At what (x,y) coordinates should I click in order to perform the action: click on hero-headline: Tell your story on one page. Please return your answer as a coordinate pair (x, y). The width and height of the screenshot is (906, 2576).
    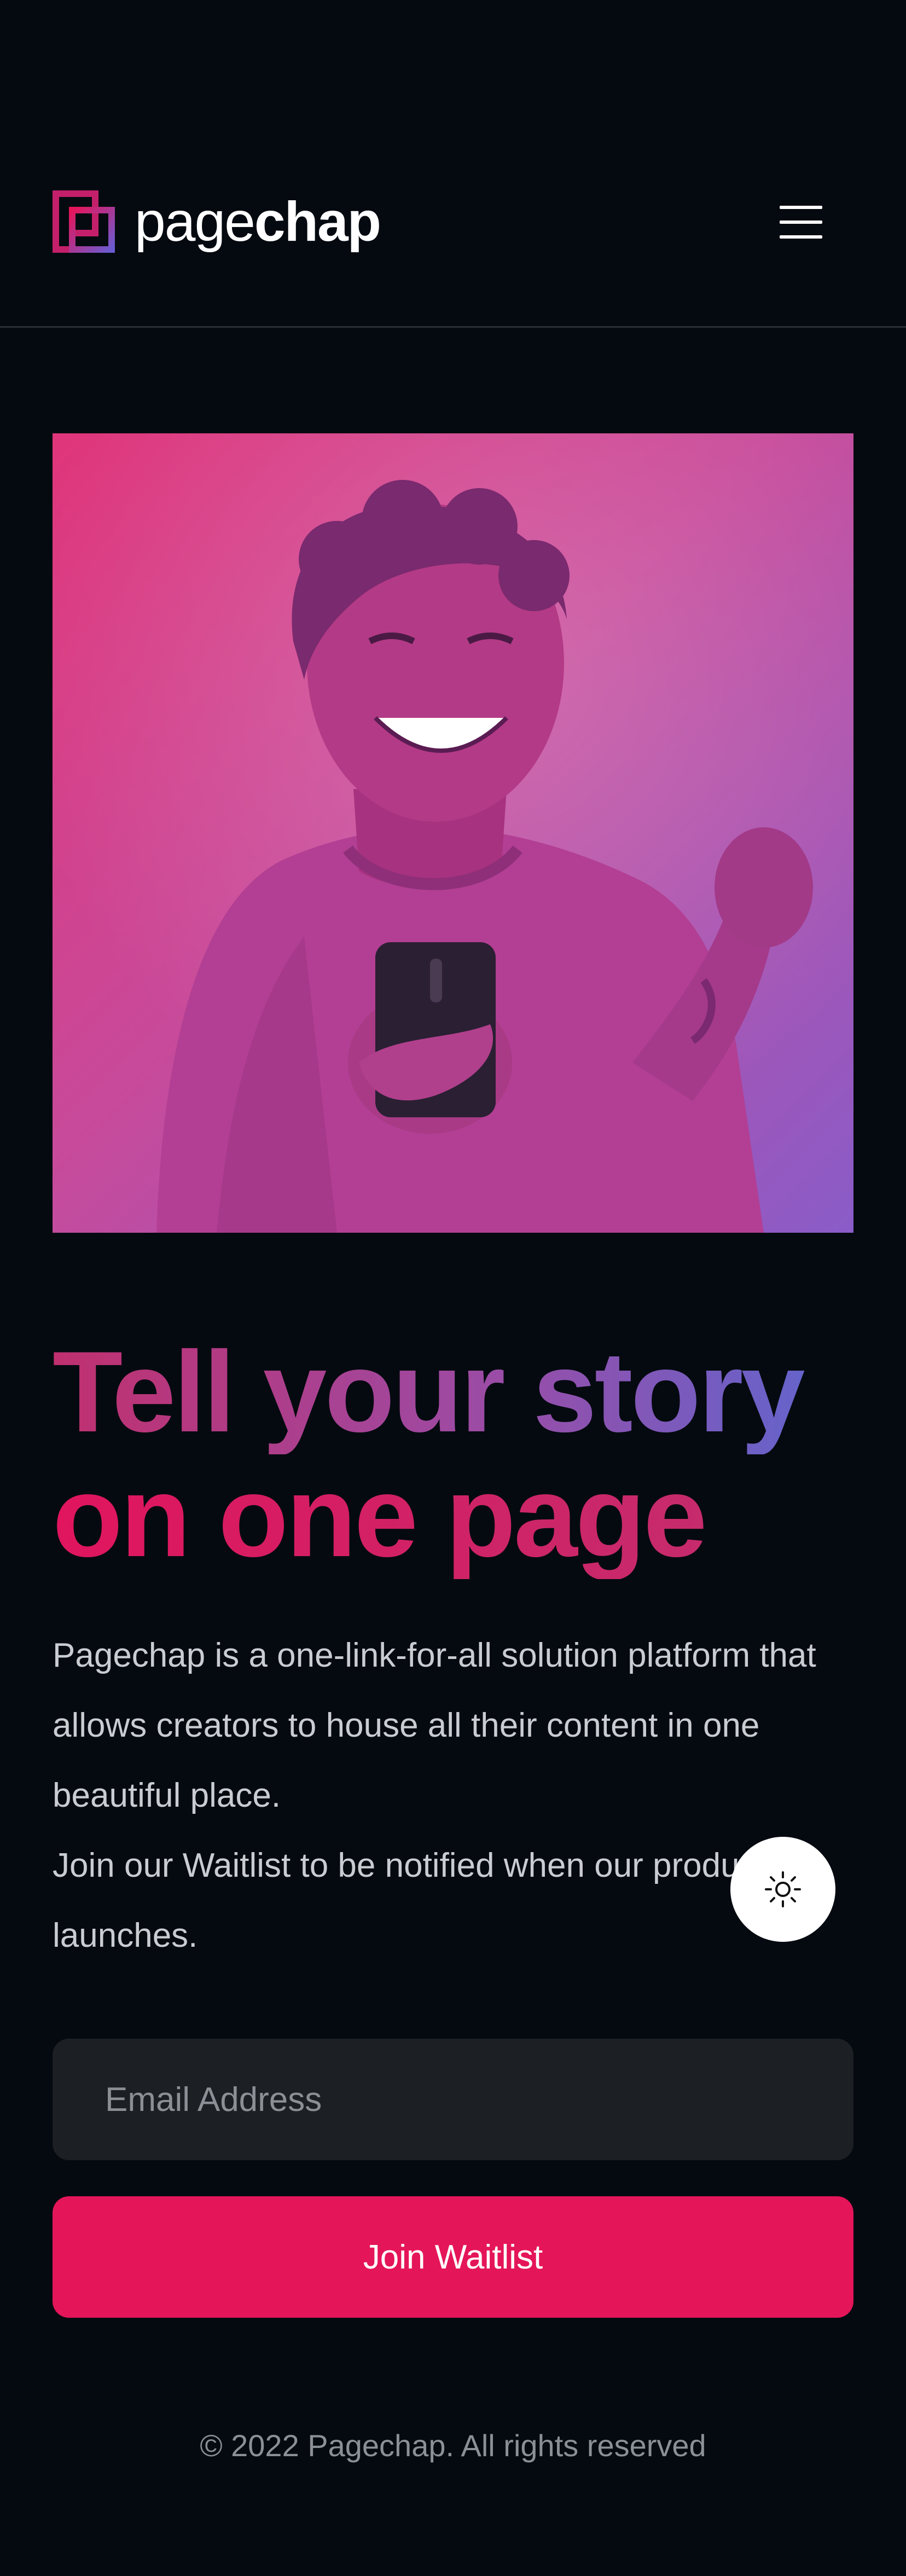
    Looking at the image, I should click on (453, 1455).